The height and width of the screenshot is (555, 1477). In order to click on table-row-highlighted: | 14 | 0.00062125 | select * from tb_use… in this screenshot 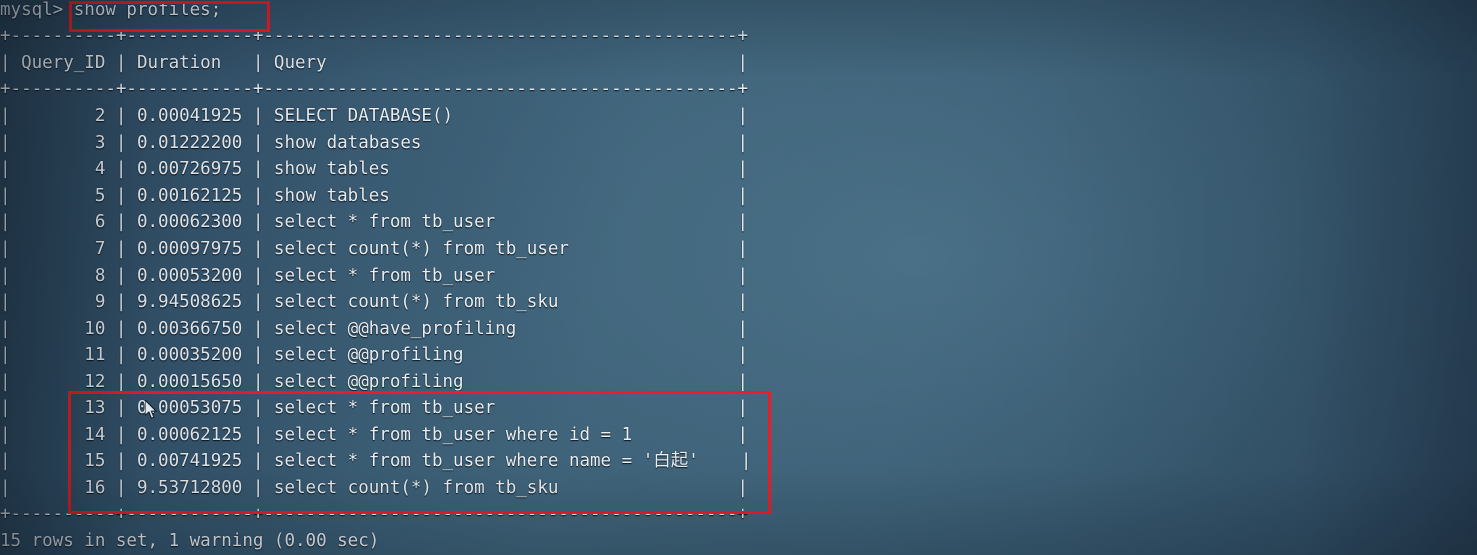, I will do `click(374, 435)`.